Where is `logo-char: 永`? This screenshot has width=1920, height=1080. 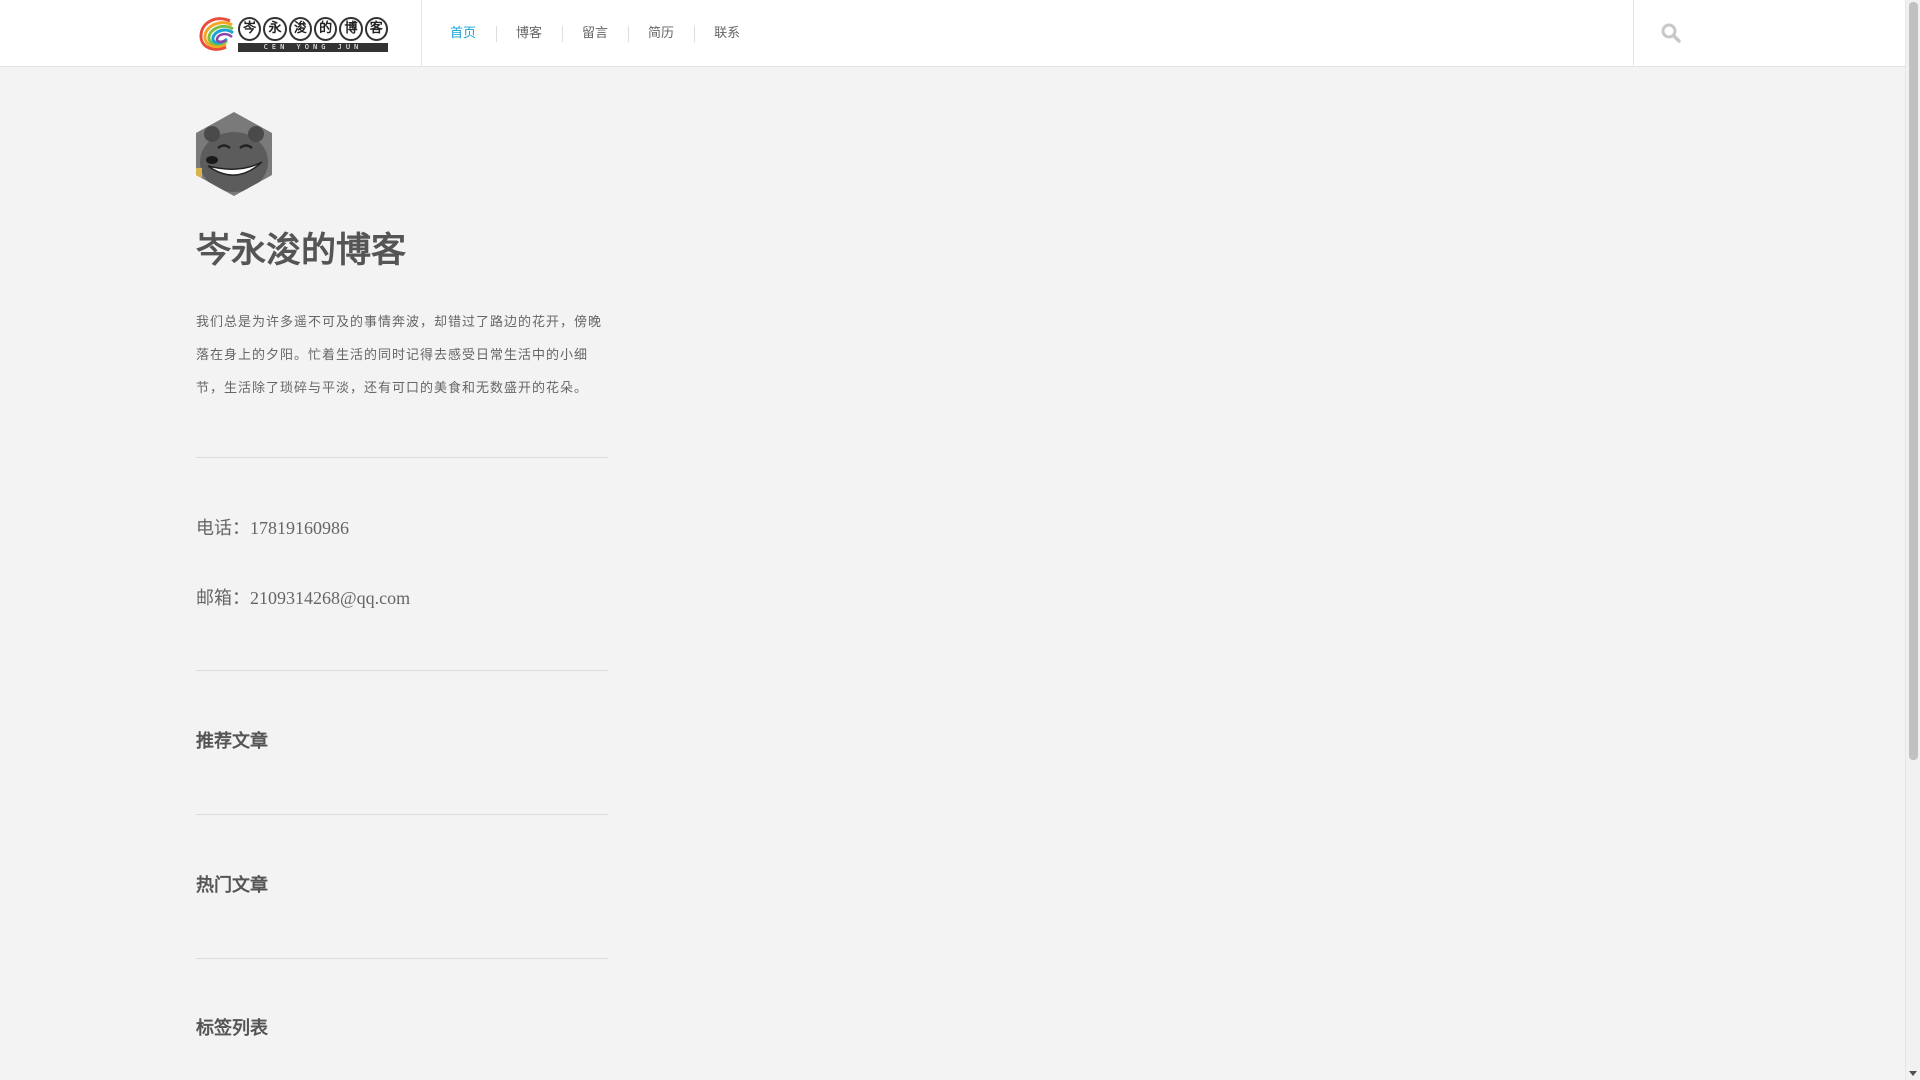 logo-char: 永 is located at coordinates (275, 28).